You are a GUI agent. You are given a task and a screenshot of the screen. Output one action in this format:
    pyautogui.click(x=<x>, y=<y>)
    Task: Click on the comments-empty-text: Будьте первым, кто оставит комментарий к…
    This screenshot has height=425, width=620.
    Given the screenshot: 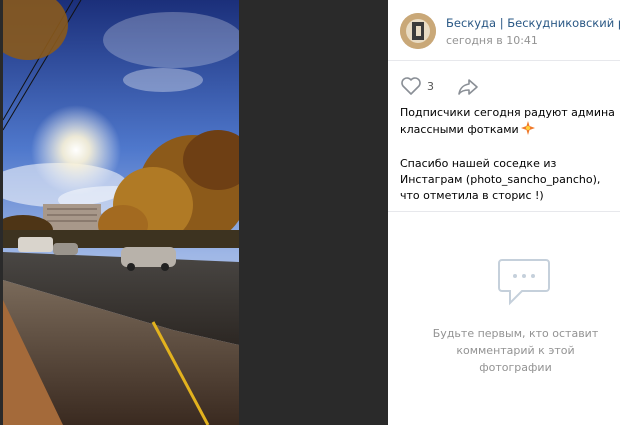 What is the action you would take?
    pyautogui.click(x=515, y=350)
    